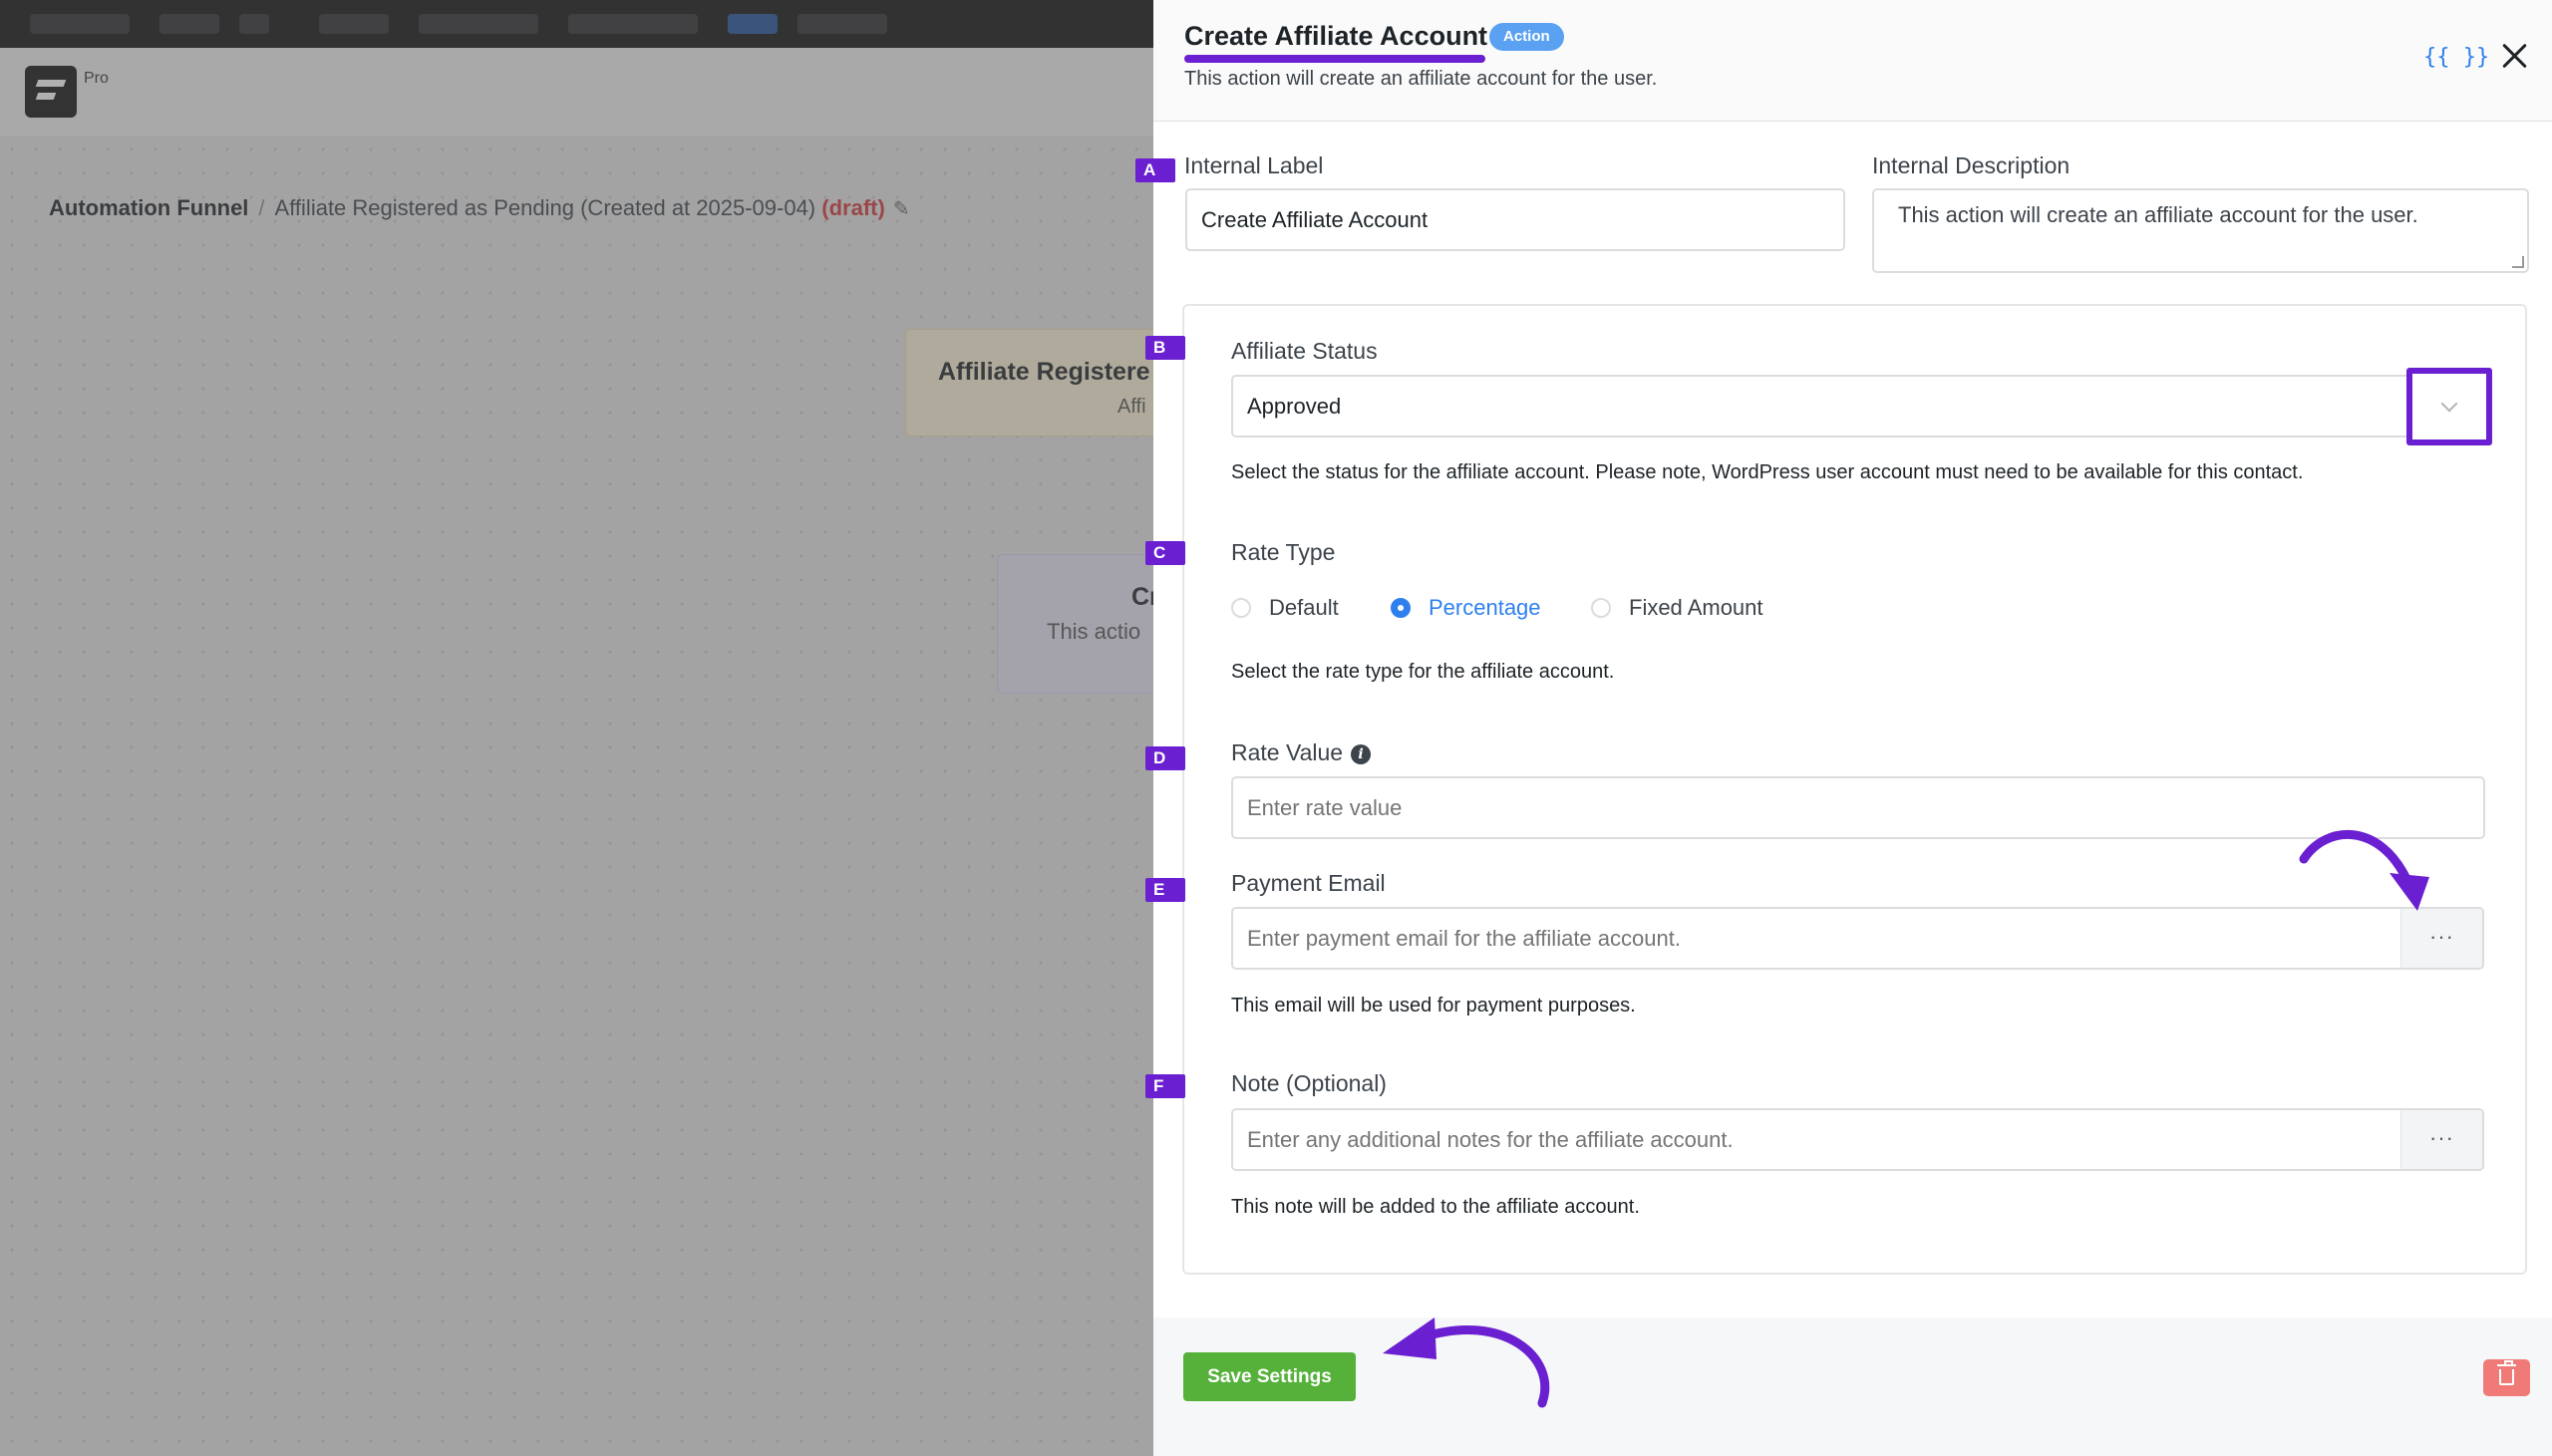  What do you see at coordinates (1294, 406) in the screenshot?
I see `affiliate-status-value: Approved` at bounding box center [1294, 406].